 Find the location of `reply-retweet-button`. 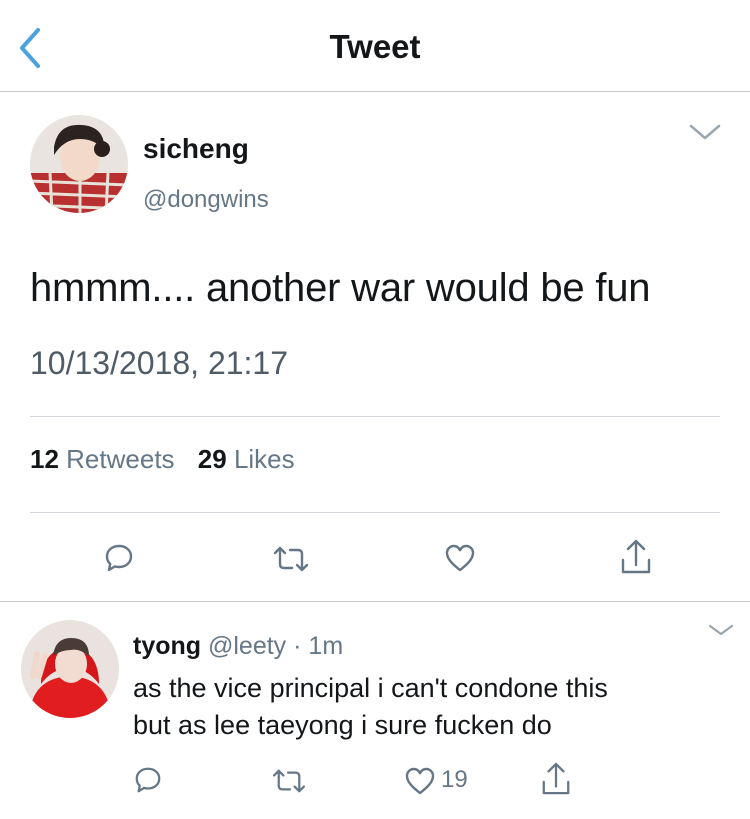

reply-retweet-button is located at coordinates (289, 783).